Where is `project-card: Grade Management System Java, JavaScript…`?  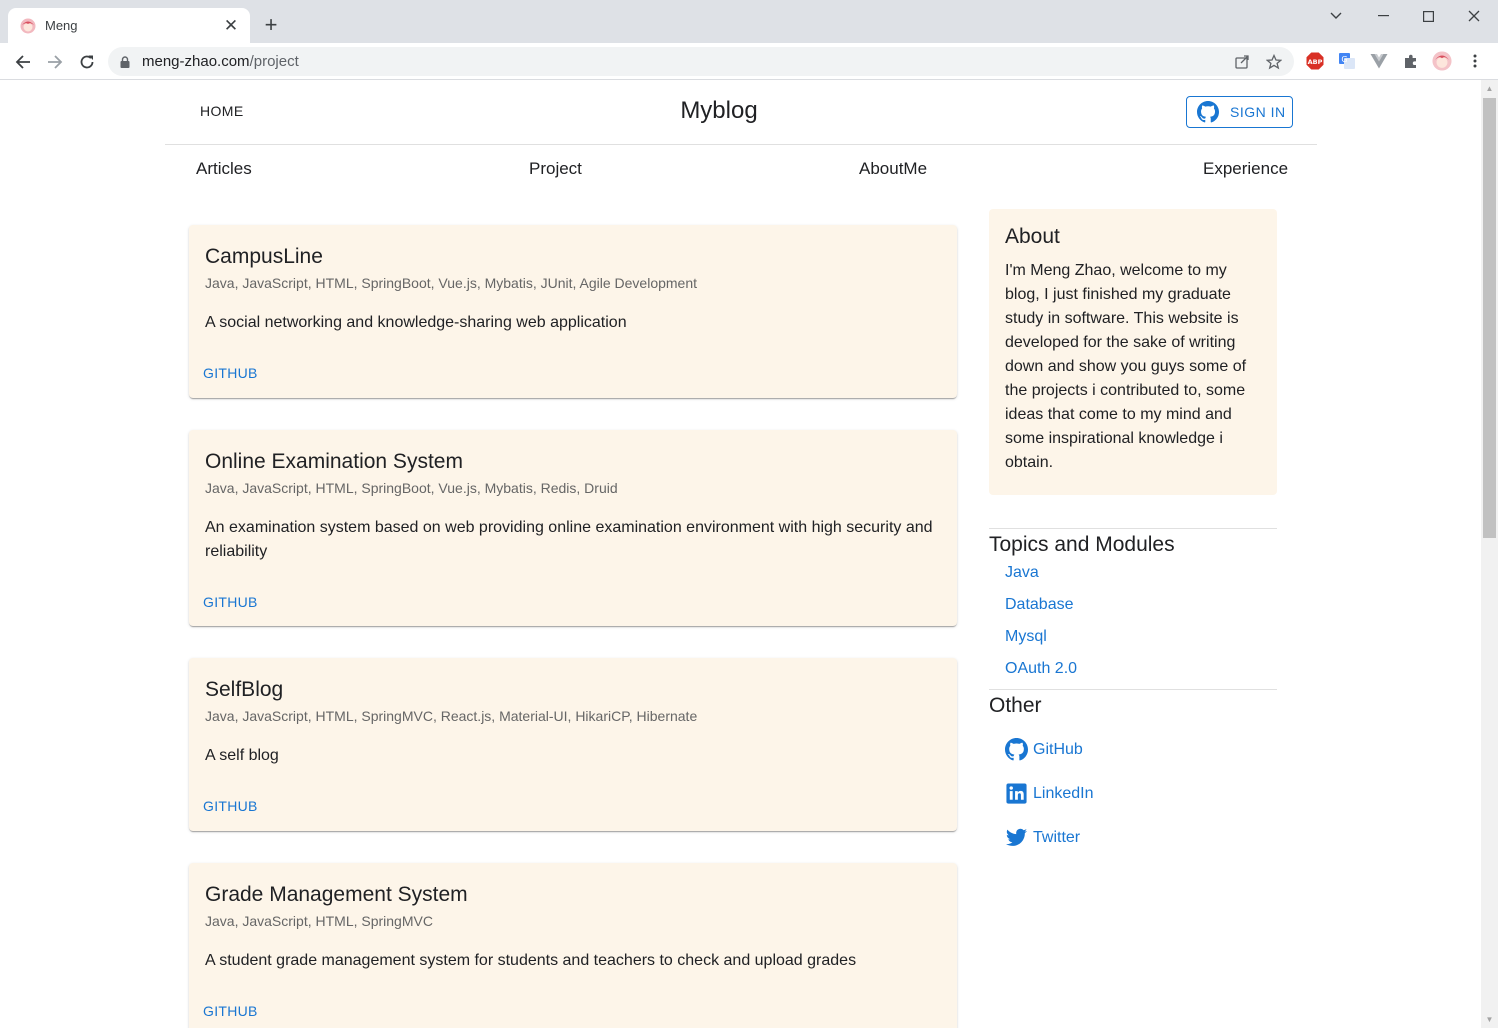 project-card: Grade Management System Java, JavaScript… is located at coordinates (573, 945).